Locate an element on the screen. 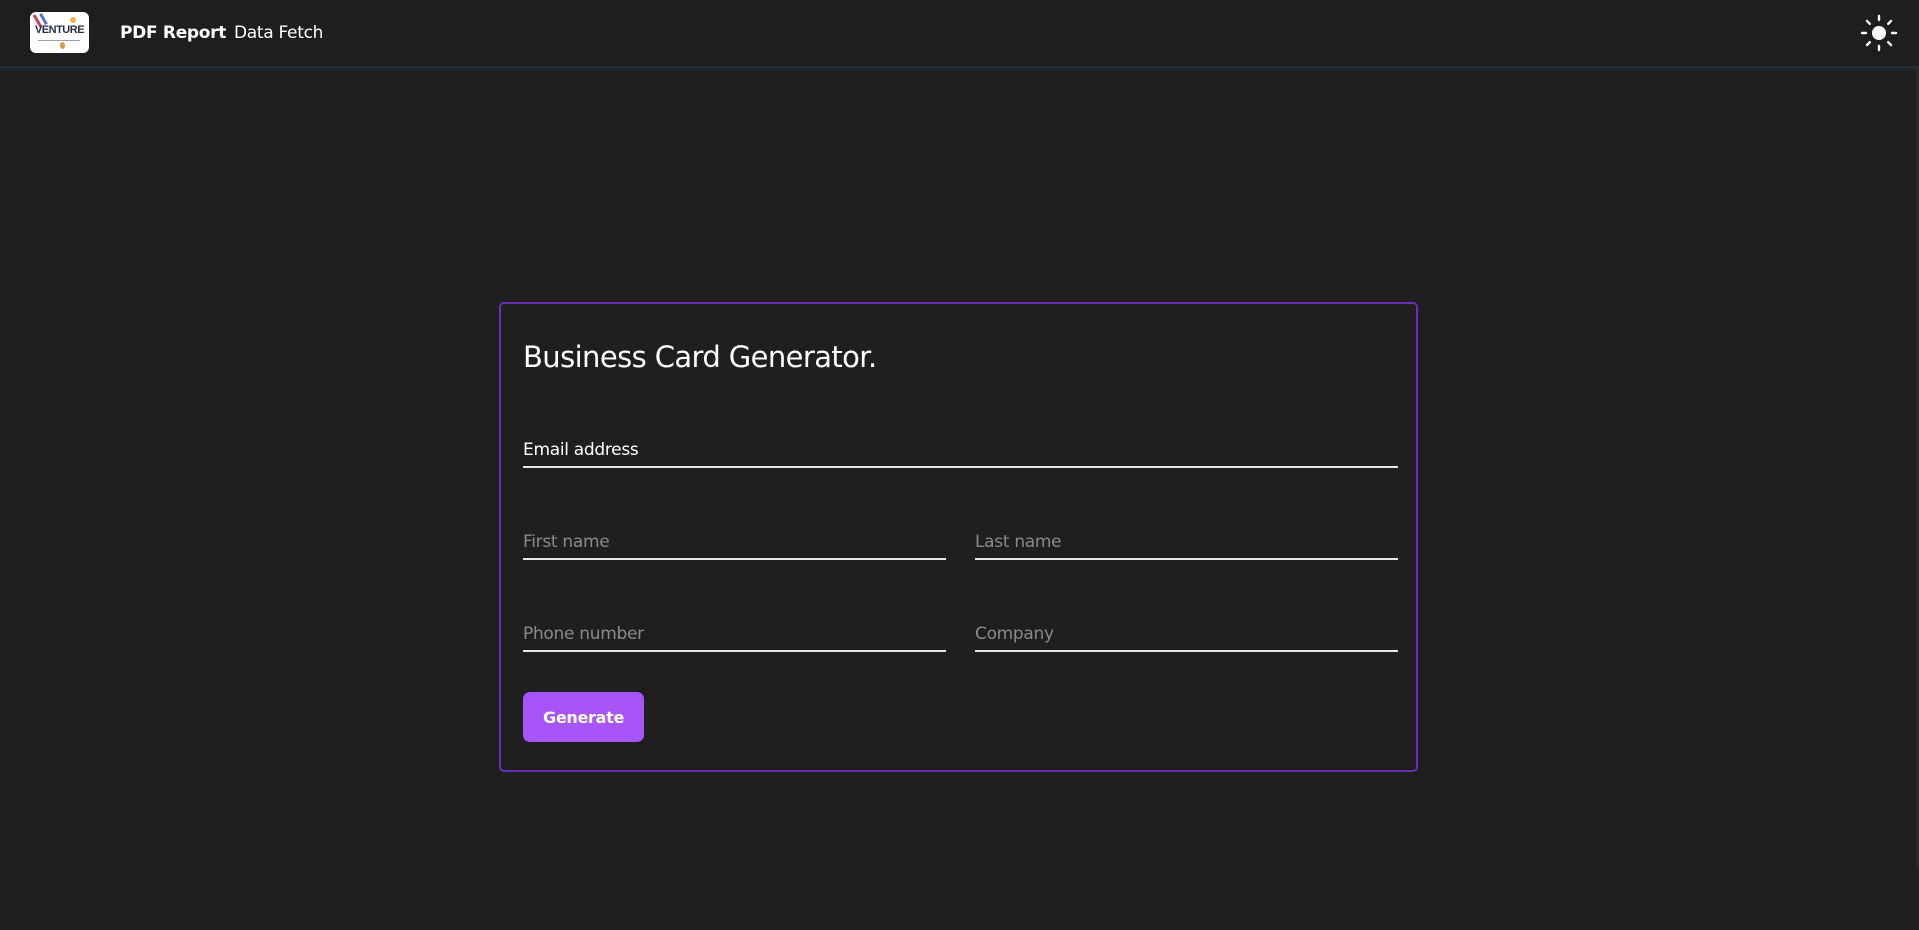  first-name-input is located at coordinates (734, 542).